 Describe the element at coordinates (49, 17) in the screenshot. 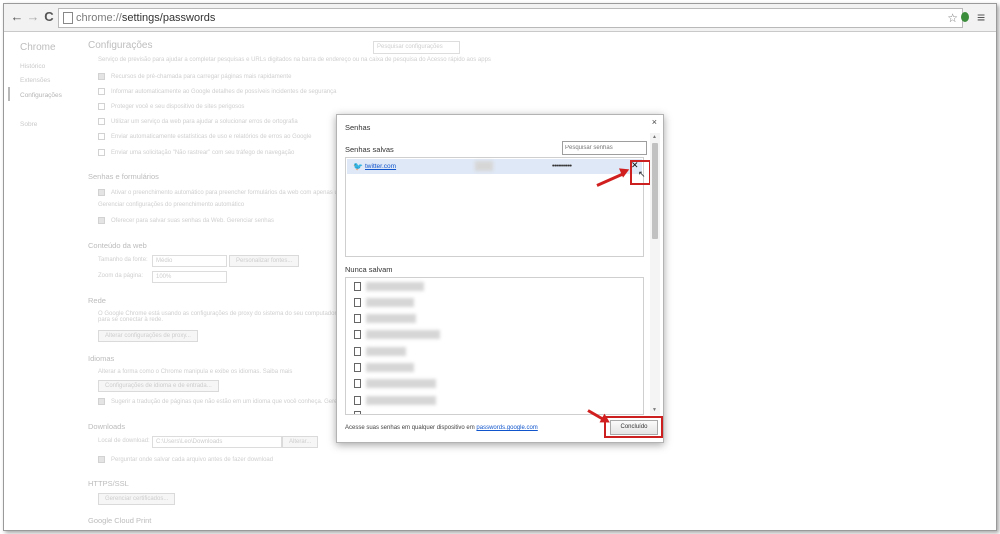

I see `reload-button: C` at that location.